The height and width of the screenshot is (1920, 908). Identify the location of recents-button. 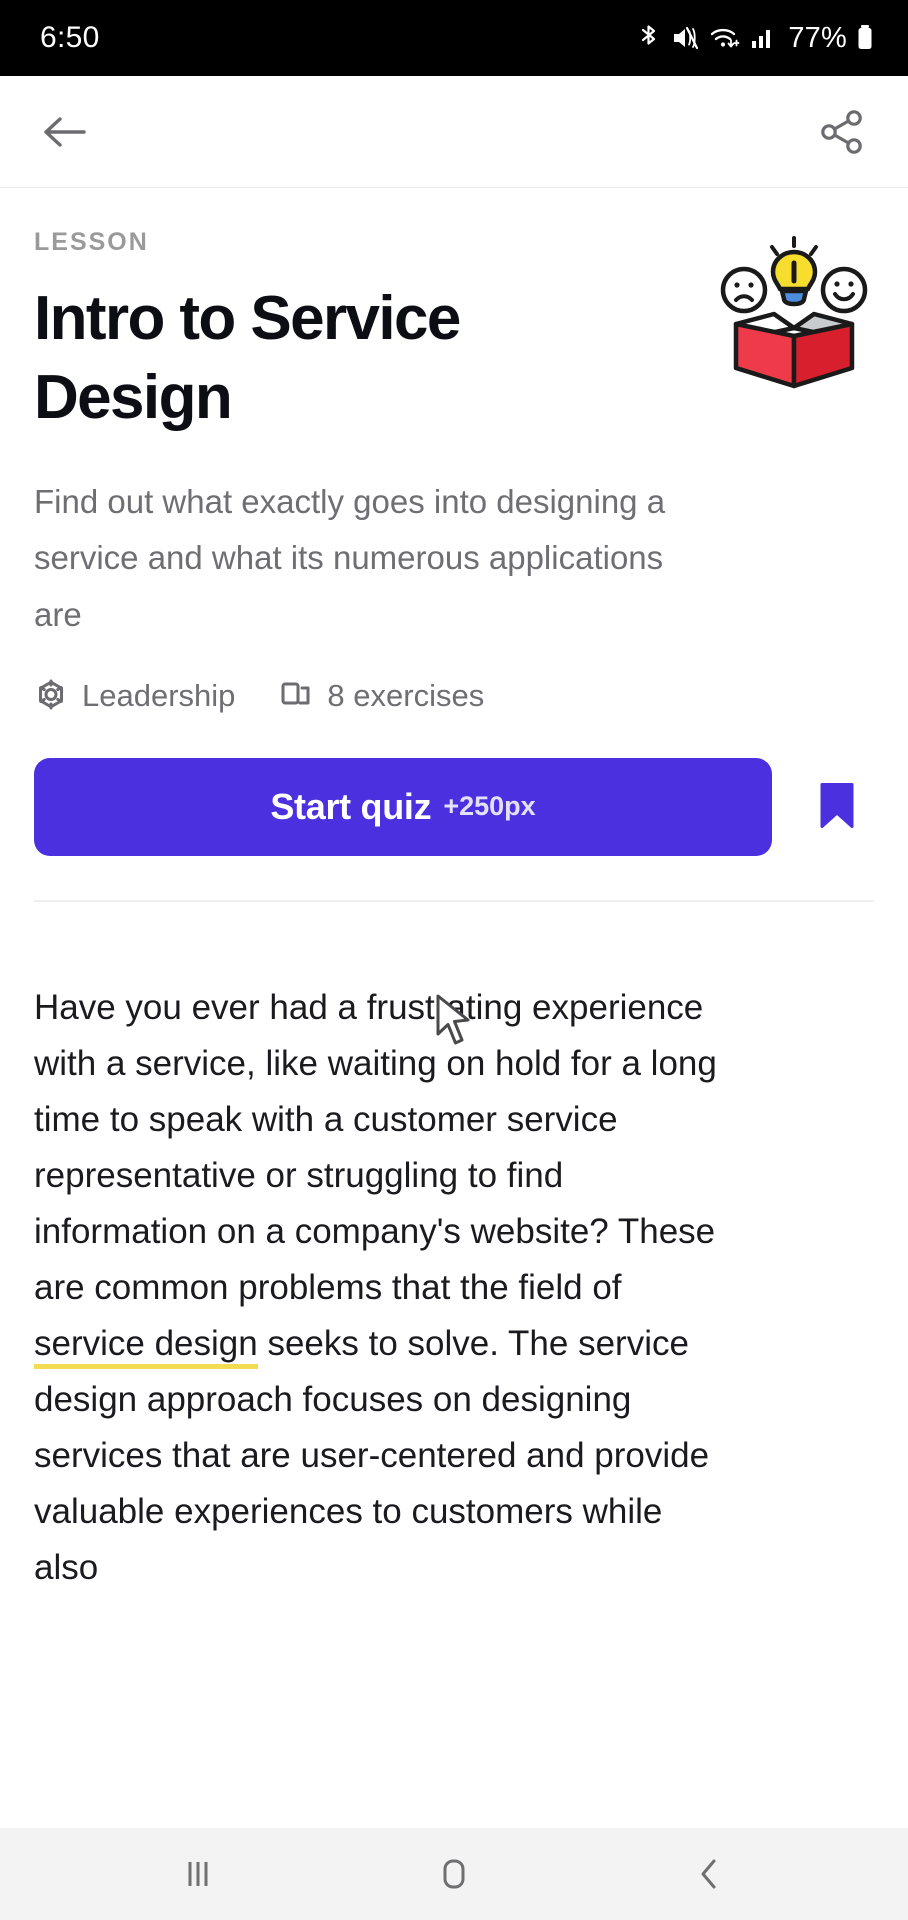
(198, 1874).